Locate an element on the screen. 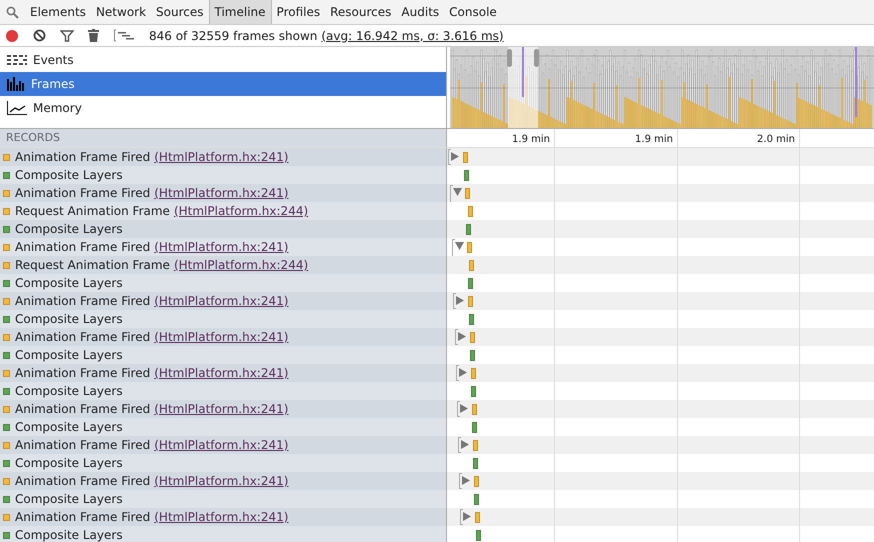  tab: Network is located at coordinates (121, 12).